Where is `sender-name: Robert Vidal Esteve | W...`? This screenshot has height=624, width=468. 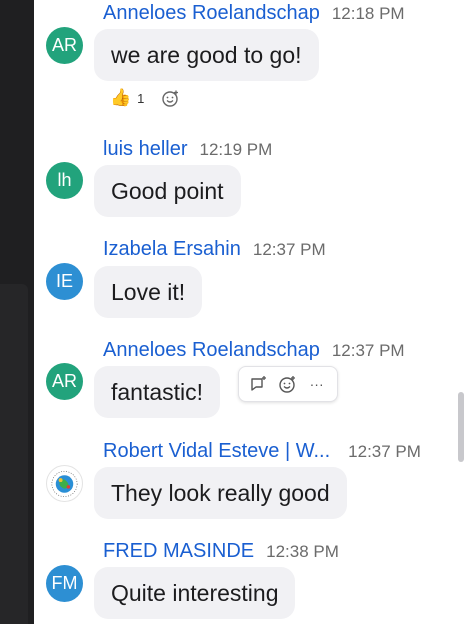 sender-name: Robert Vidal Esteve | W... is located at coordinates (216, 451).